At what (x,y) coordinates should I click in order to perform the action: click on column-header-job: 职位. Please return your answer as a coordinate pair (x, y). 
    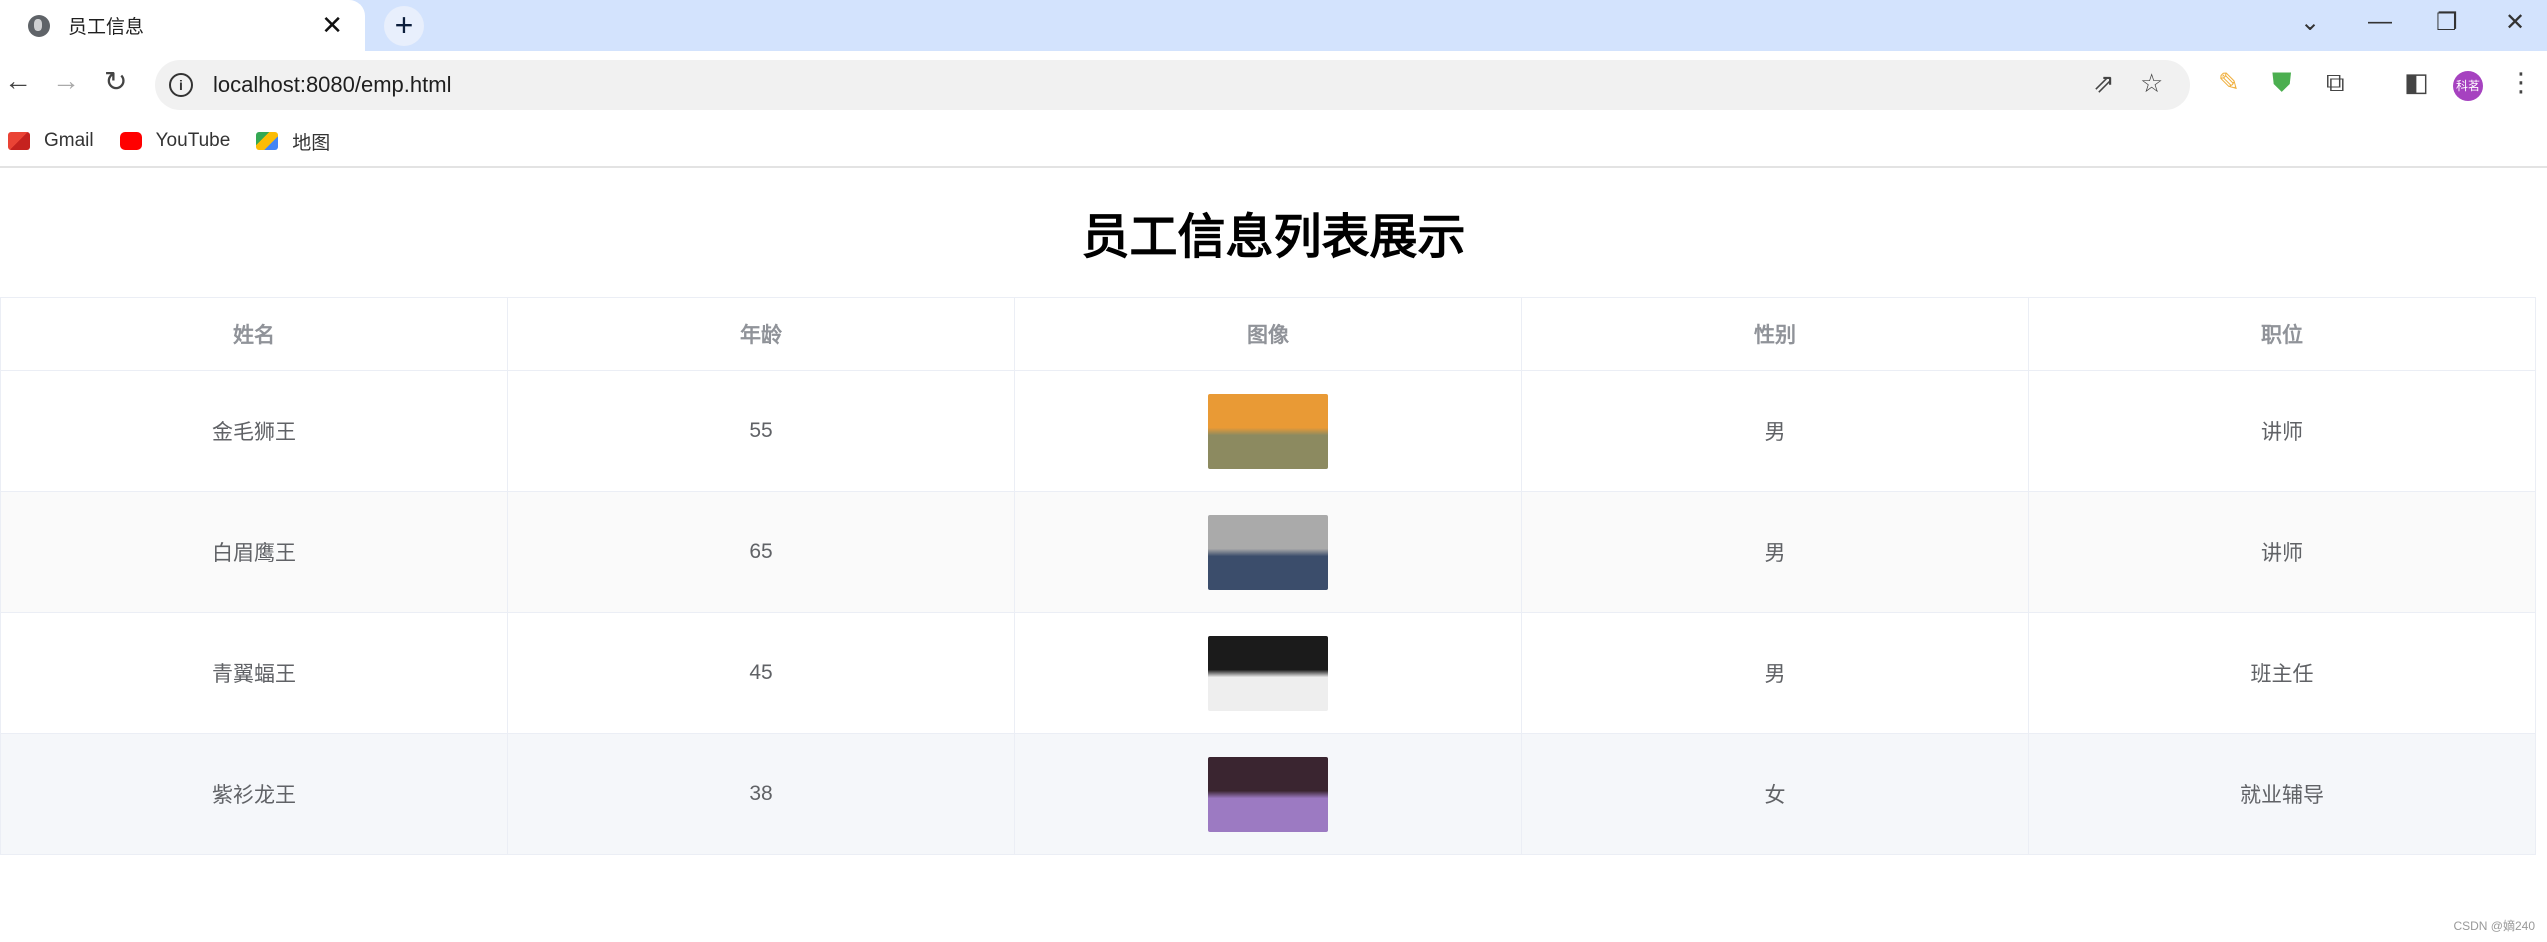
    Looking at the image, I should click on (2282, 334).